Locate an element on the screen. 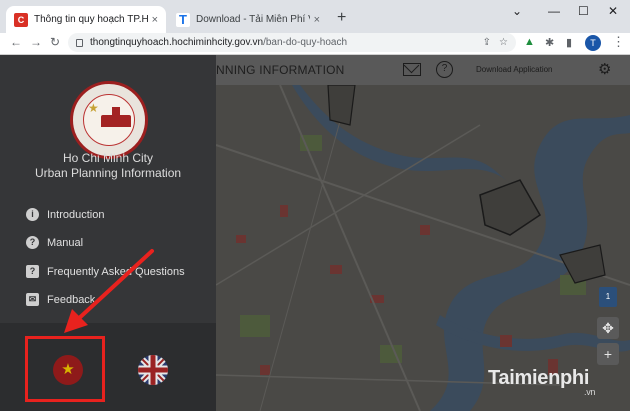  maximize-button: ☐ is located at coordinates (583, 11).